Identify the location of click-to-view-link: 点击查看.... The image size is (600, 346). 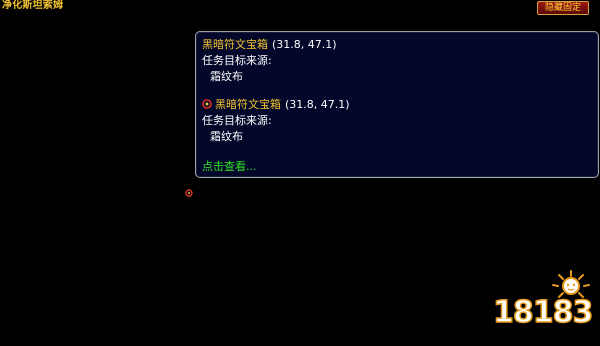
(229, 167).